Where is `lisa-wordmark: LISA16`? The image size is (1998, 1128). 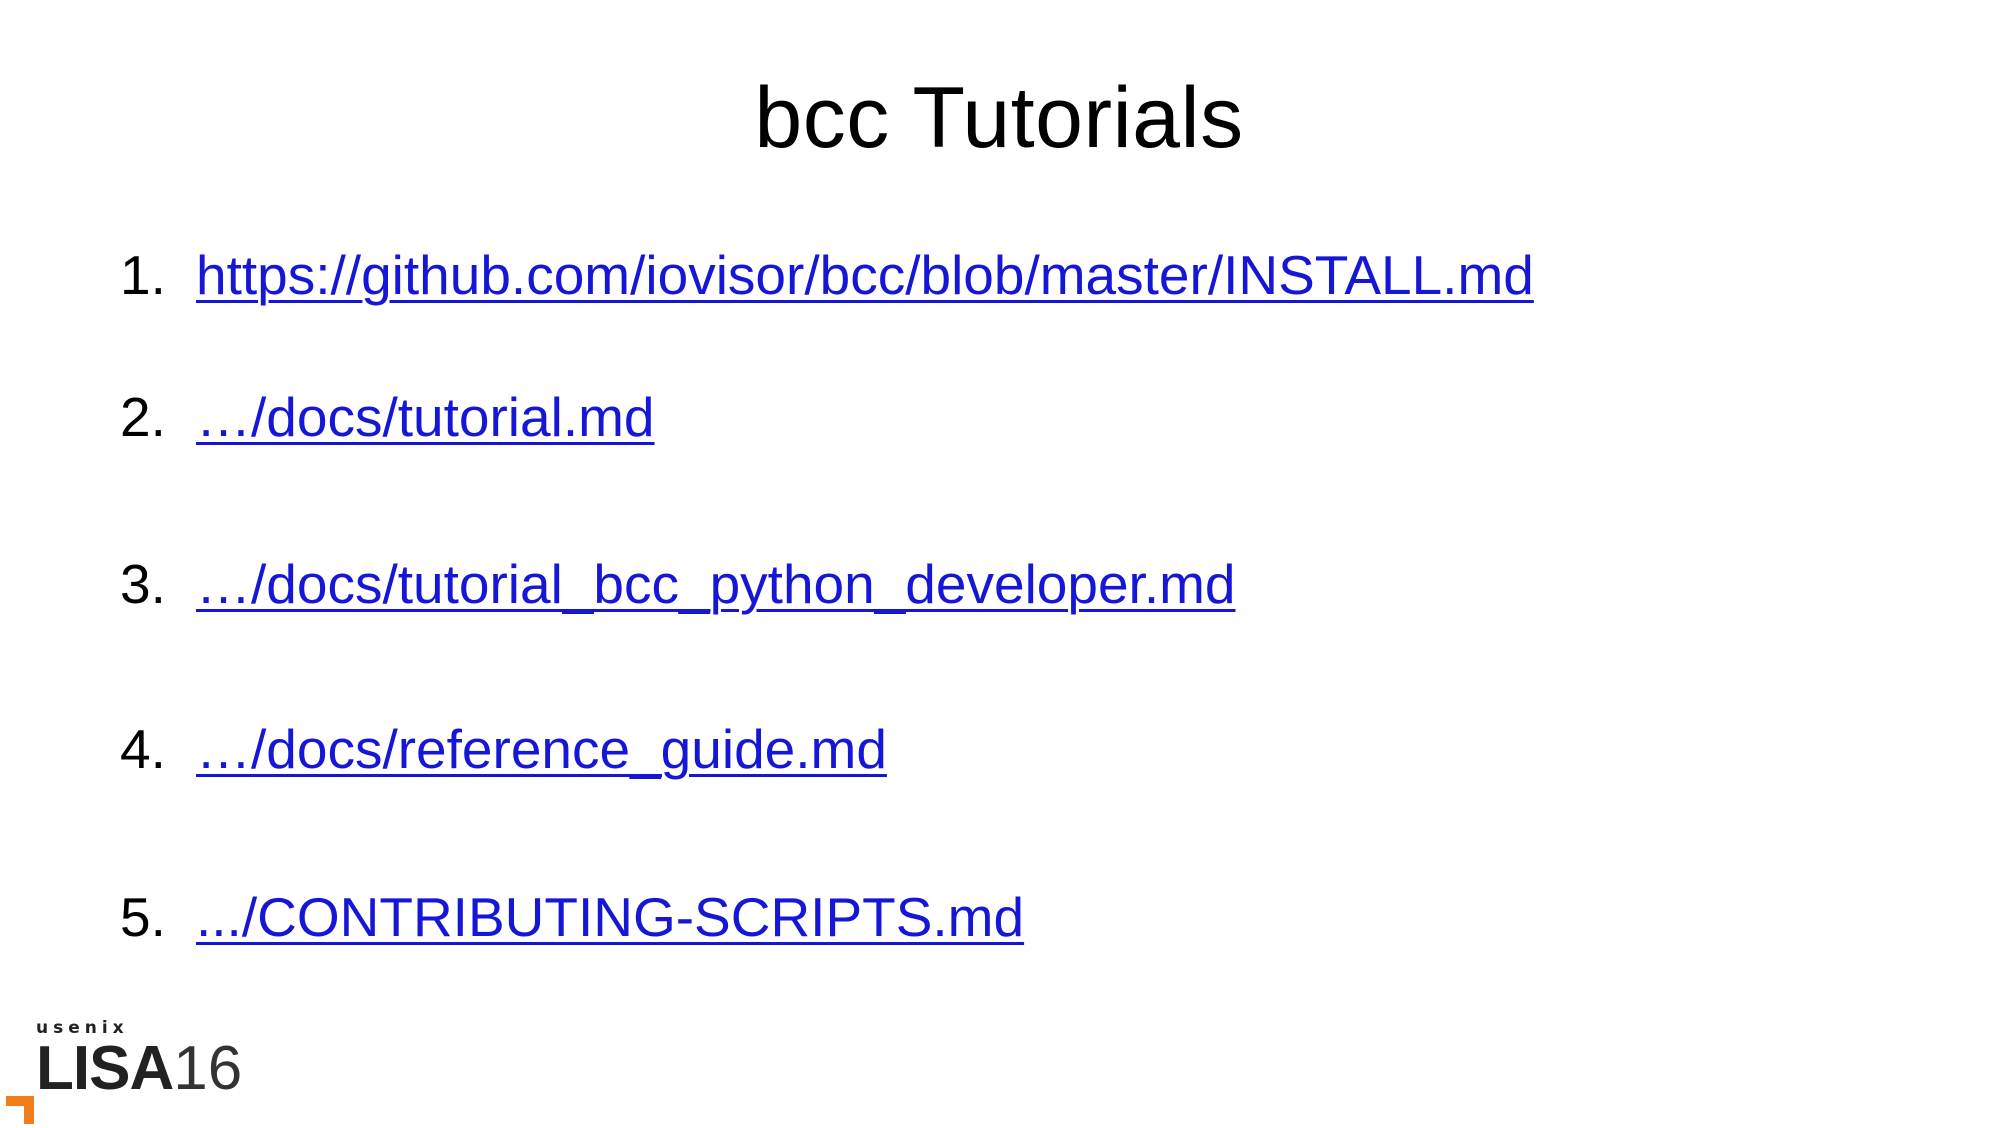 lisa-wordmark: LISA16 is located at coordinates (139, 1069).